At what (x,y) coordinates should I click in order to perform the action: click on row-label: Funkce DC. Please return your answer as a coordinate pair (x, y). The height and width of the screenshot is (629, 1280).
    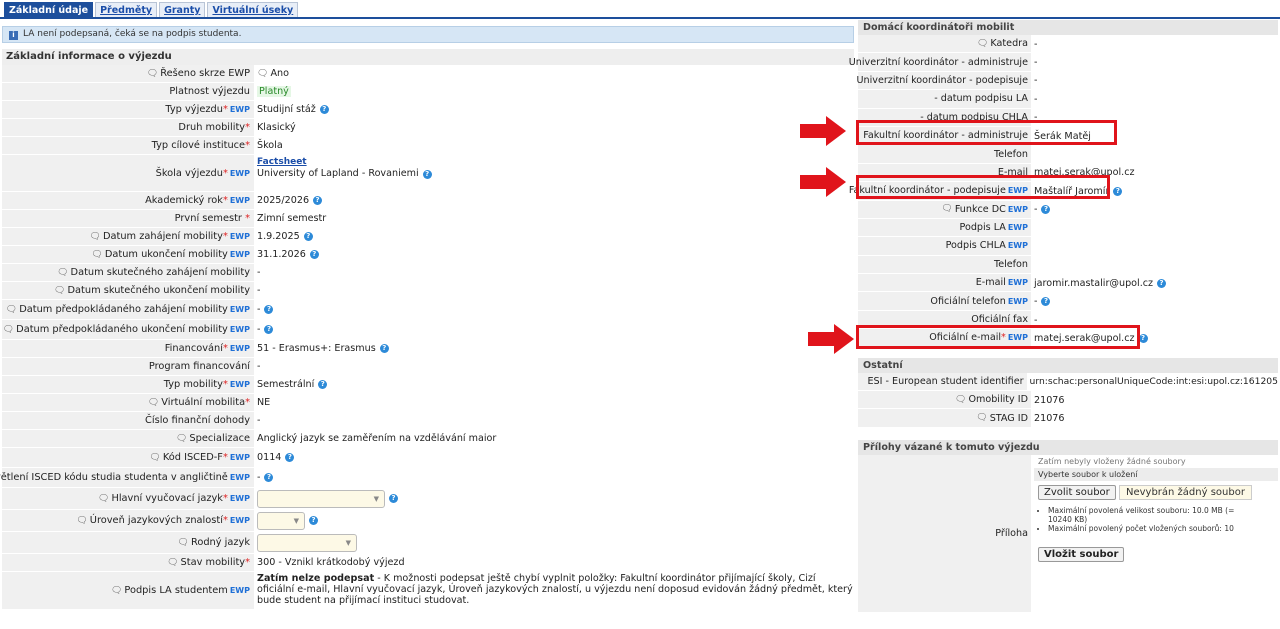
    Looking at the image, I should click on (980, 209).